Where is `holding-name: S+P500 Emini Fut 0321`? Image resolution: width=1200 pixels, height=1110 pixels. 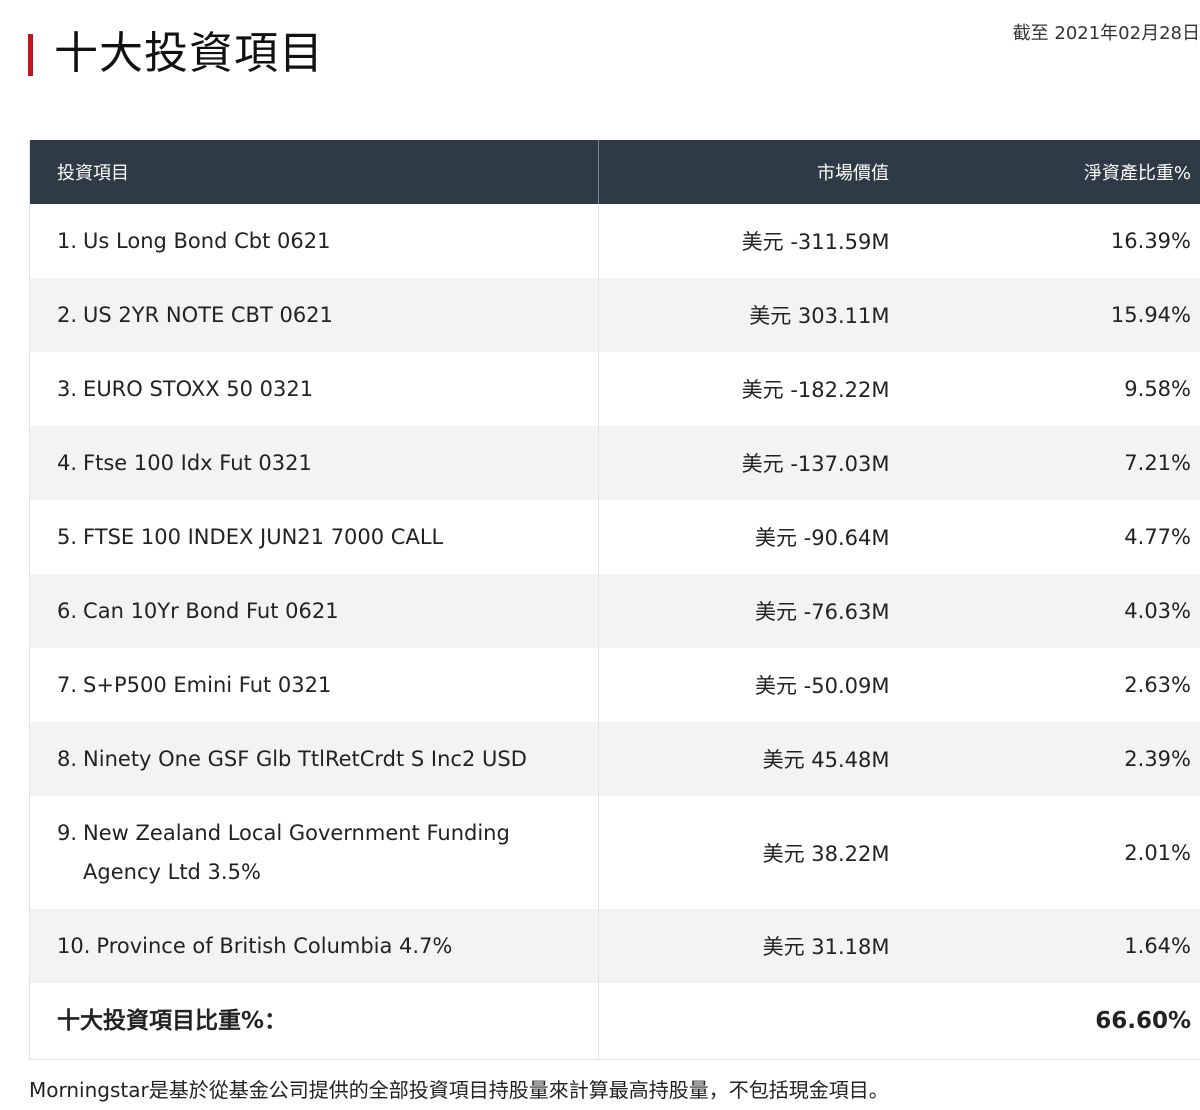
holding-name: S+P500 Emini Fut 0321 is located at coordinates (207, 684).